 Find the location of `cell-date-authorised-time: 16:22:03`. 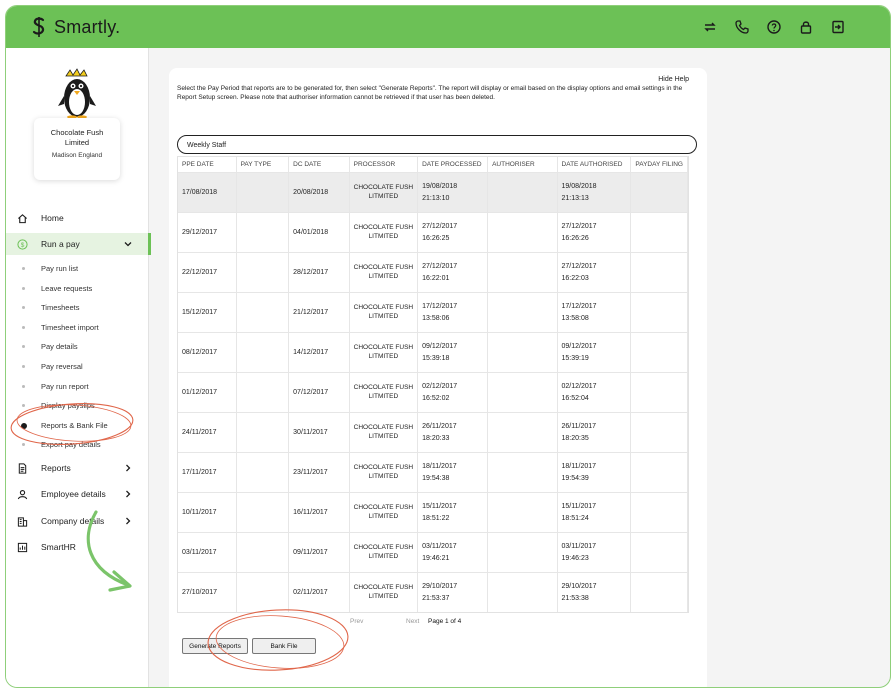

cell-date-authorised-time: 16:22:03 is located at coordinates (575, 278).